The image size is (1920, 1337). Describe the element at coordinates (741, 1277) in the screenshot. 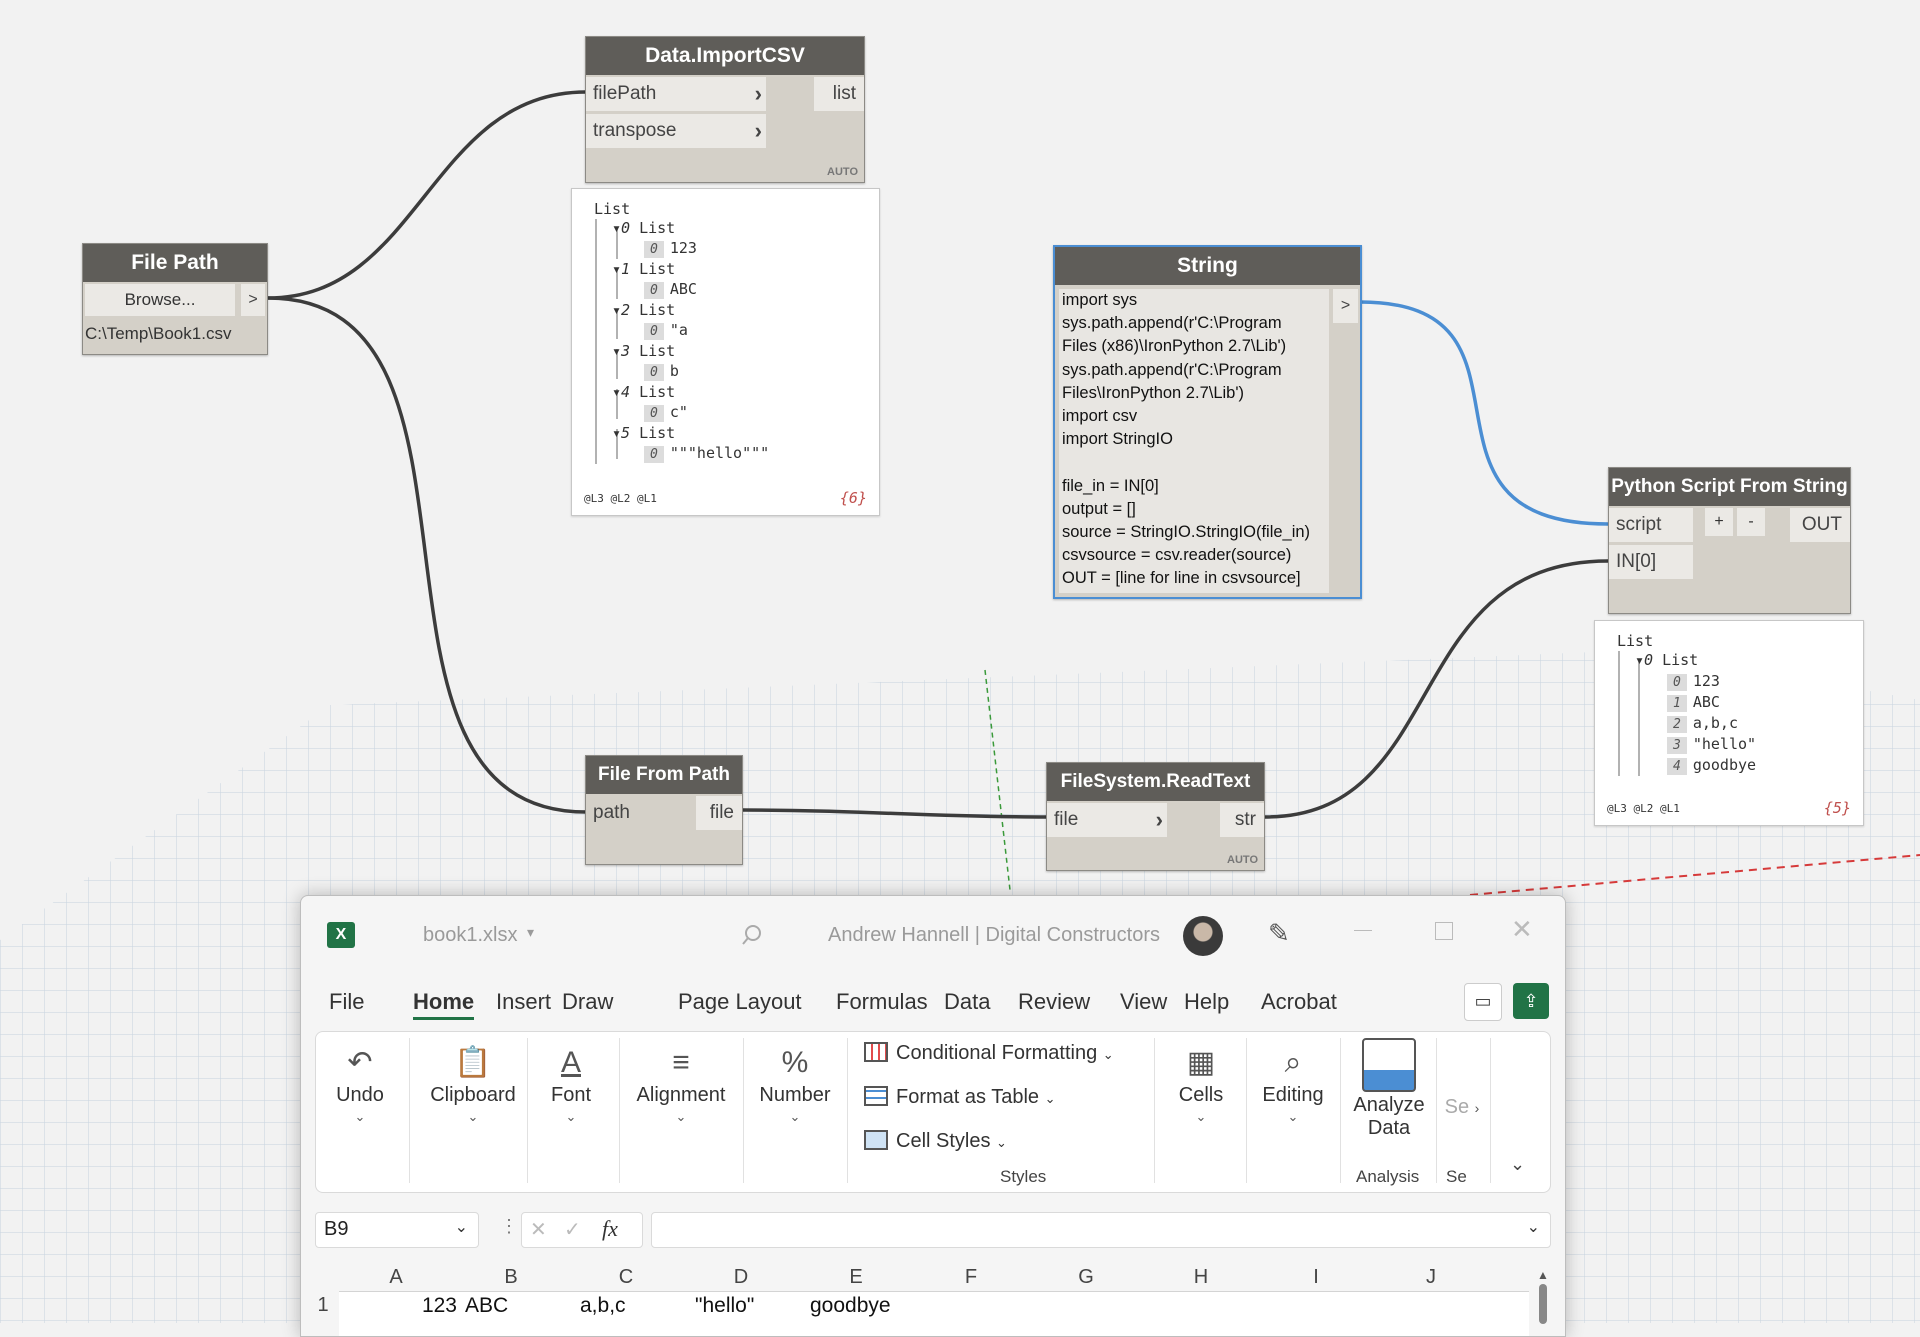

I see `column-header-d: D` at that location.